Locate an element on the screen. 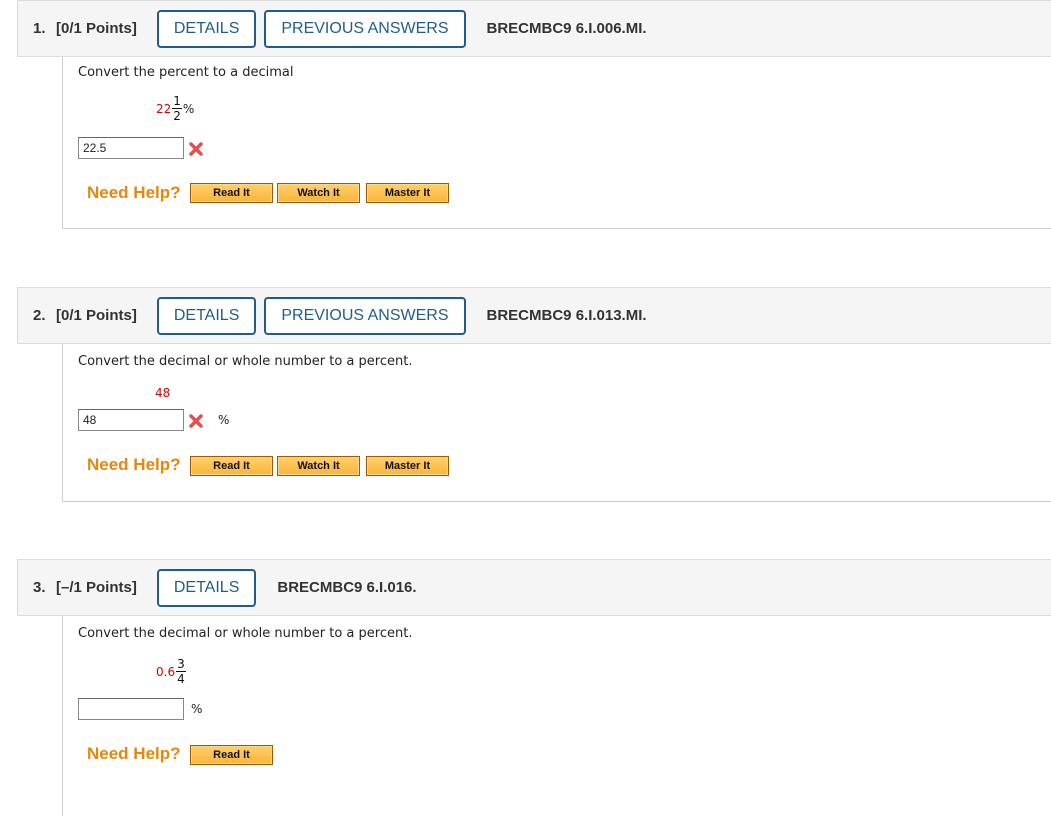 The image size is (1051, 816). math-expression: 22 1 2 % is located at coordinates (175, 108).